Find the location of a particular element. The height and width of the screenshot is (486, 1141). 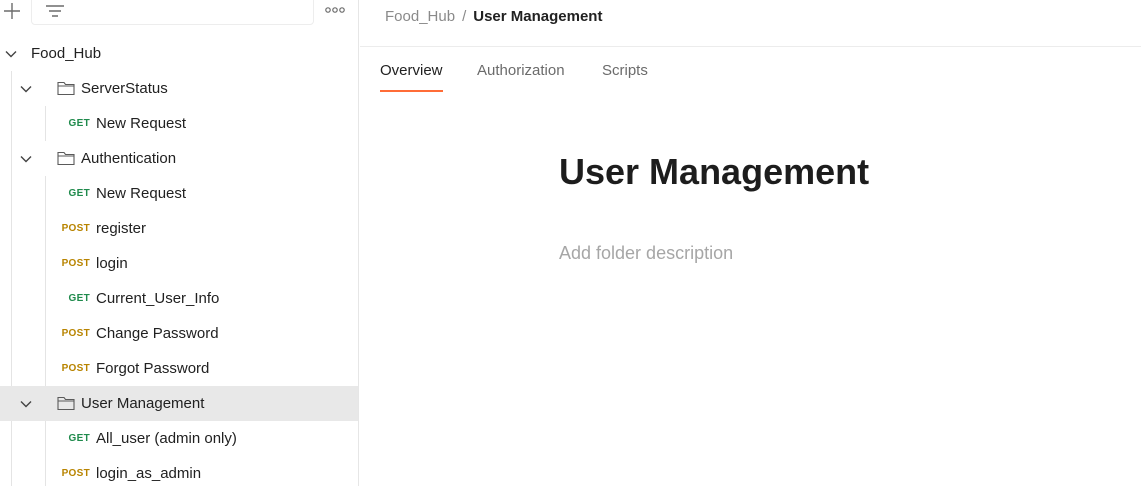

tree-request: POST Forgot Password is located at coordinates (179, 368).